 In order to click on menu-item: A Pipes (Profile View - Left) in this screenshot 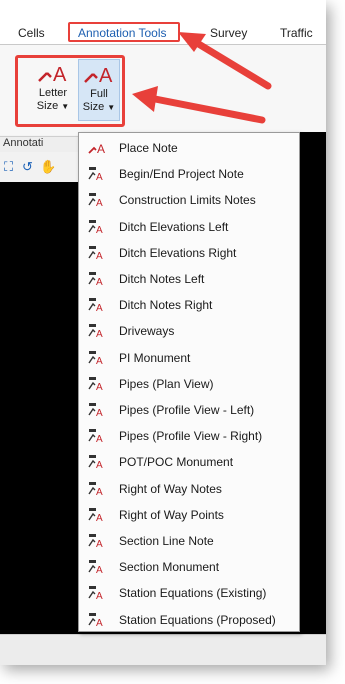, I will do `click(189, 410)`.